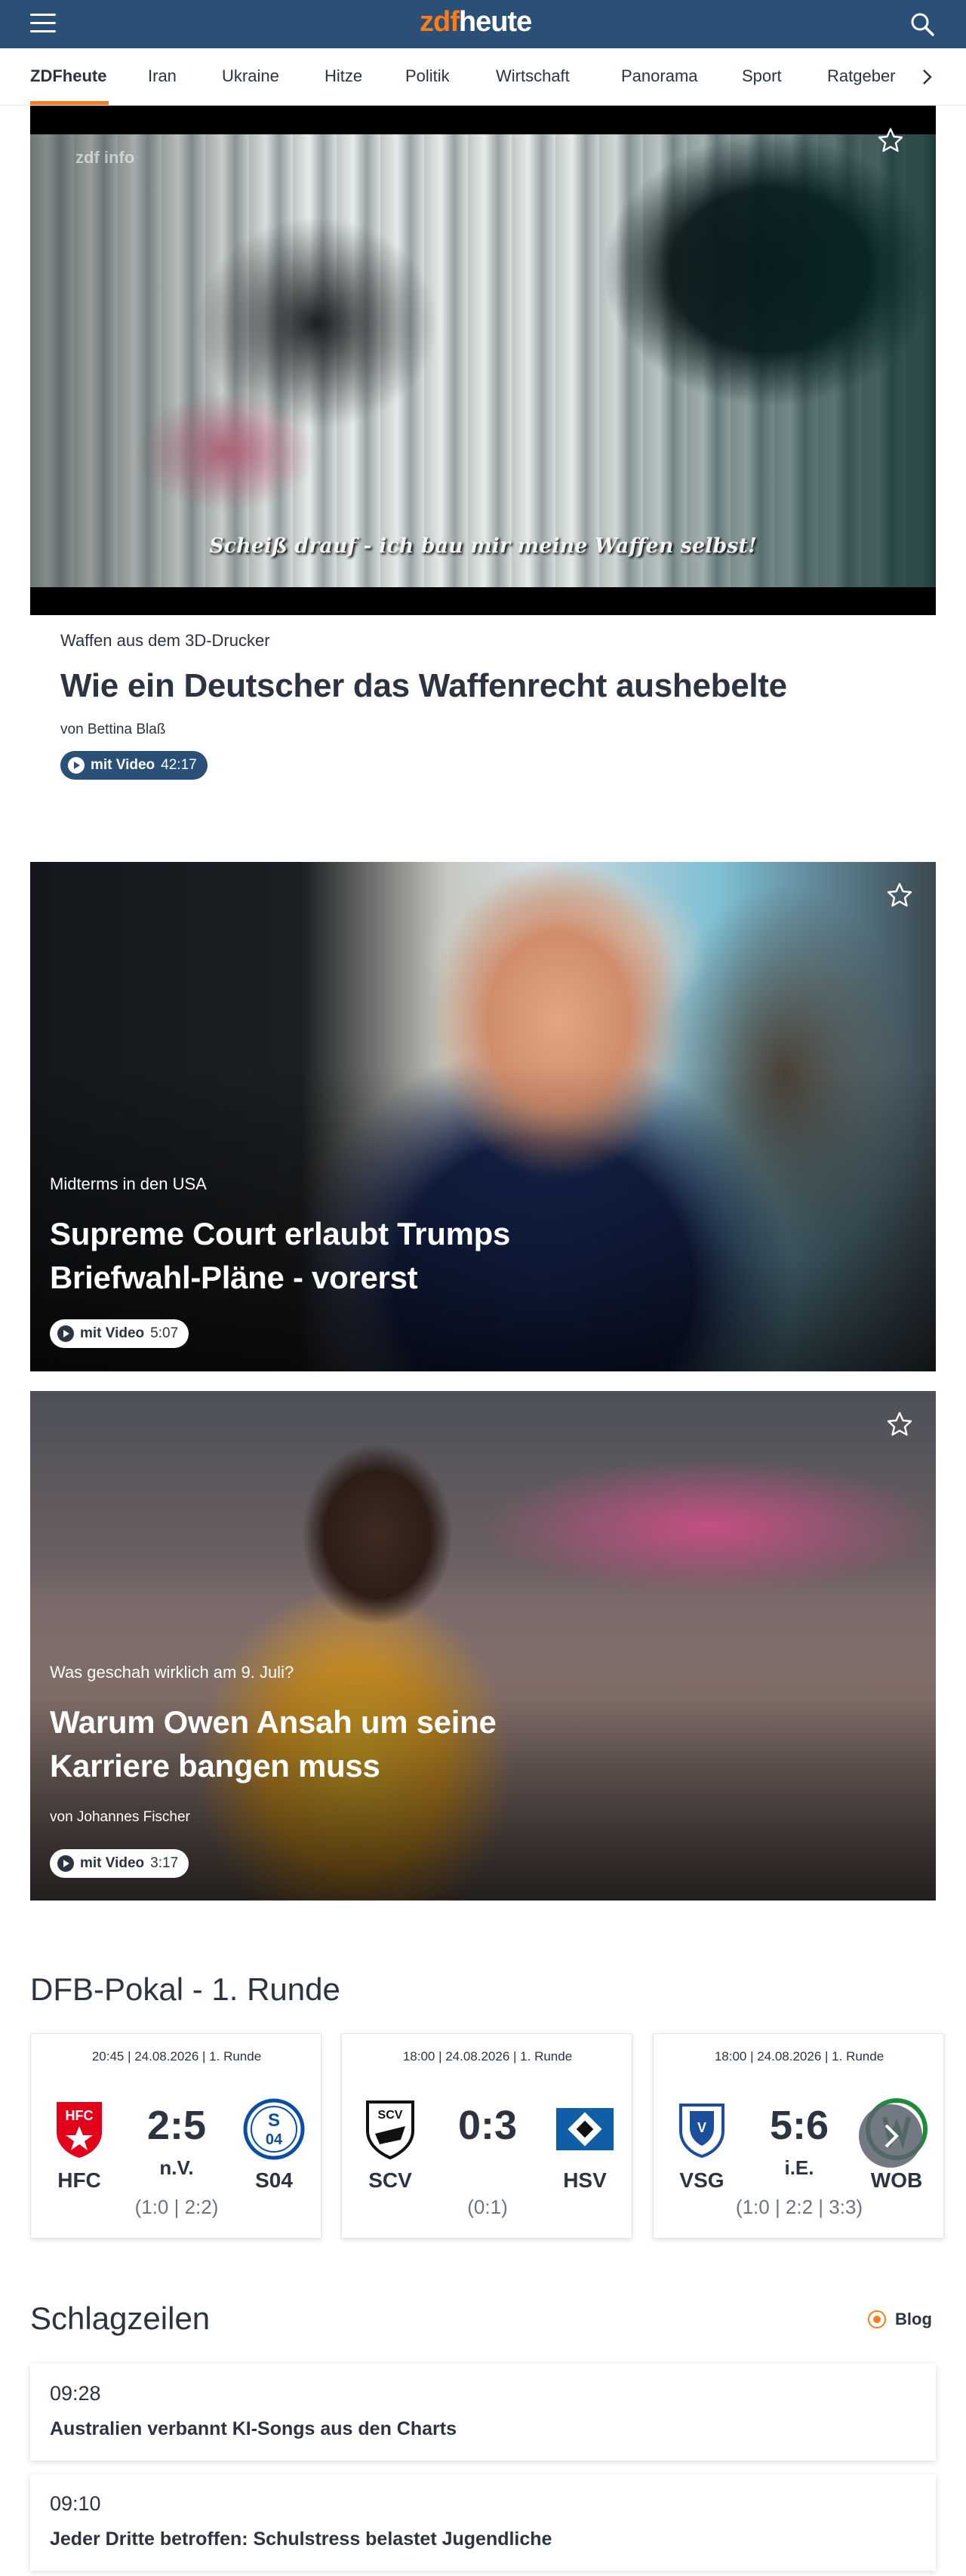 This screenshot has width=966, height=2576. Describe the element at coordinates (68, 76) in the screenshot. I see `nav-item-zdfheute: ZDFheute` at that location.